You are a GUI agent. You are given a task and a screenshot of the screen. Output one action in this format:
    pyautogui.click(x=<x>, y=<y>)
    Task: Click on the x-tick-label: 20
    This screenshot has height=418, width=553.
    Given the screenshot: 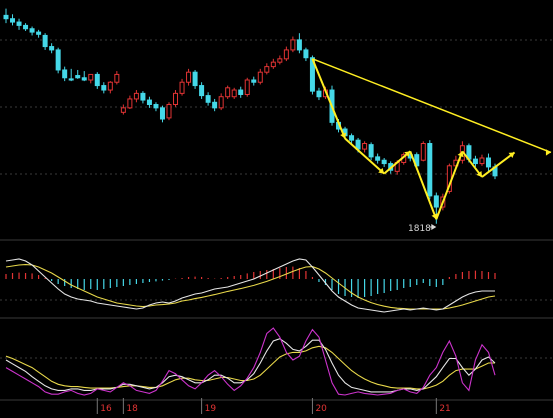 What is the action you would take?
    pyautogui.click(x=321, y=409)
    